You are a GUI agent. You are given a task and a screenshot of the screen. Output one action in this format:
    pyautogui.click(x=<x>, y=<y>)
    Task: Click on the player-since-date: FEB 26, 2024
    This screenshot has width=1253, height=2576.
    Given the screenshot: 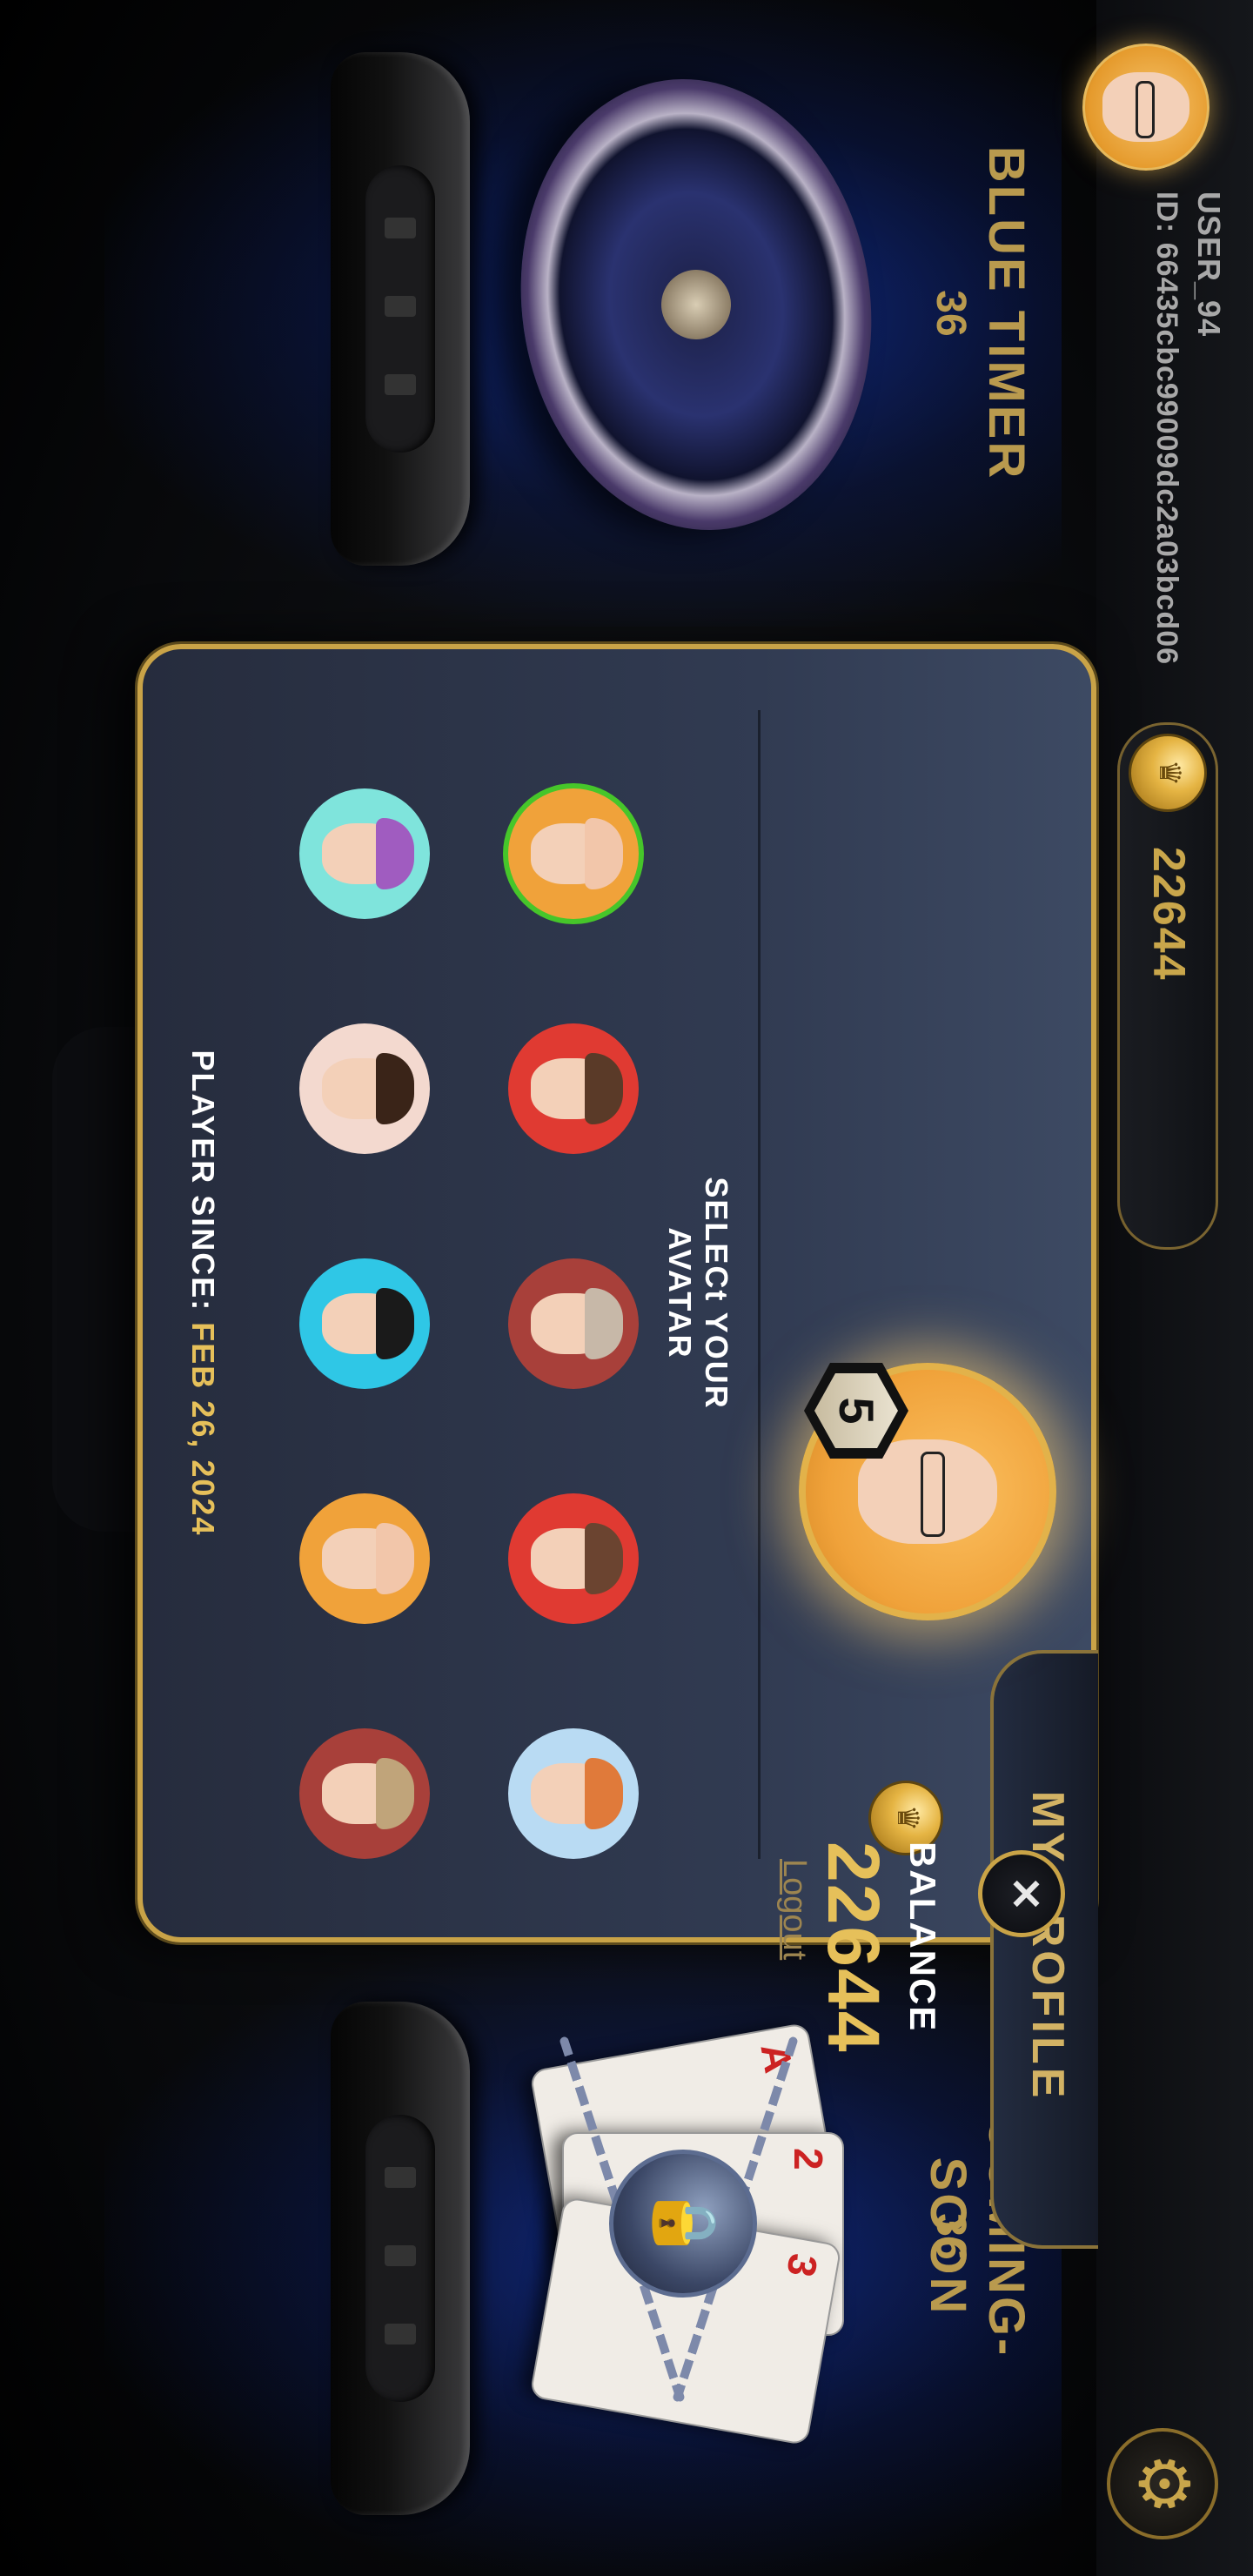 What is the action you would take?
    pyautogui.click(x=203, y=1429)
    